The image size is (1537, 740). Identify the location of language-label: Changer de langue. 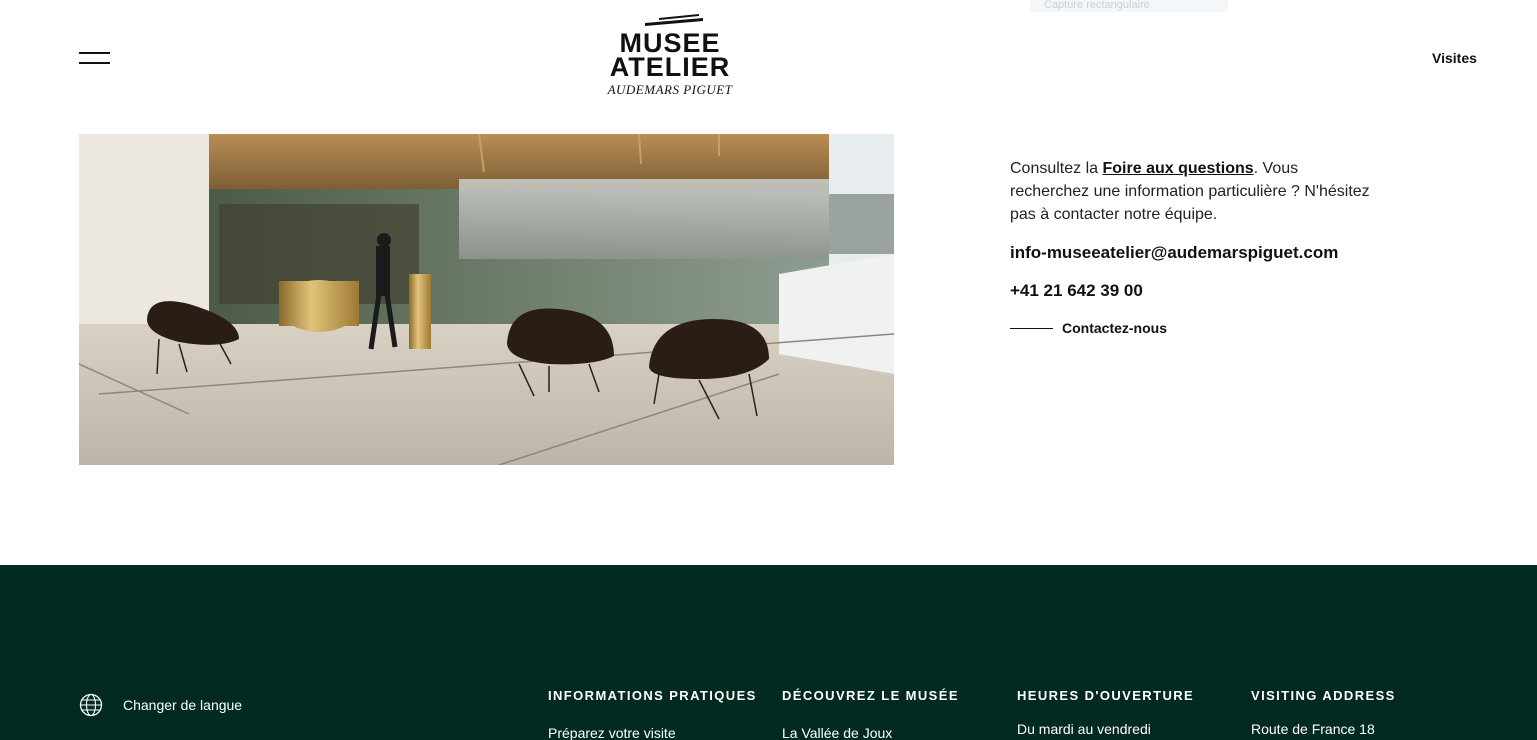
(183, 705).